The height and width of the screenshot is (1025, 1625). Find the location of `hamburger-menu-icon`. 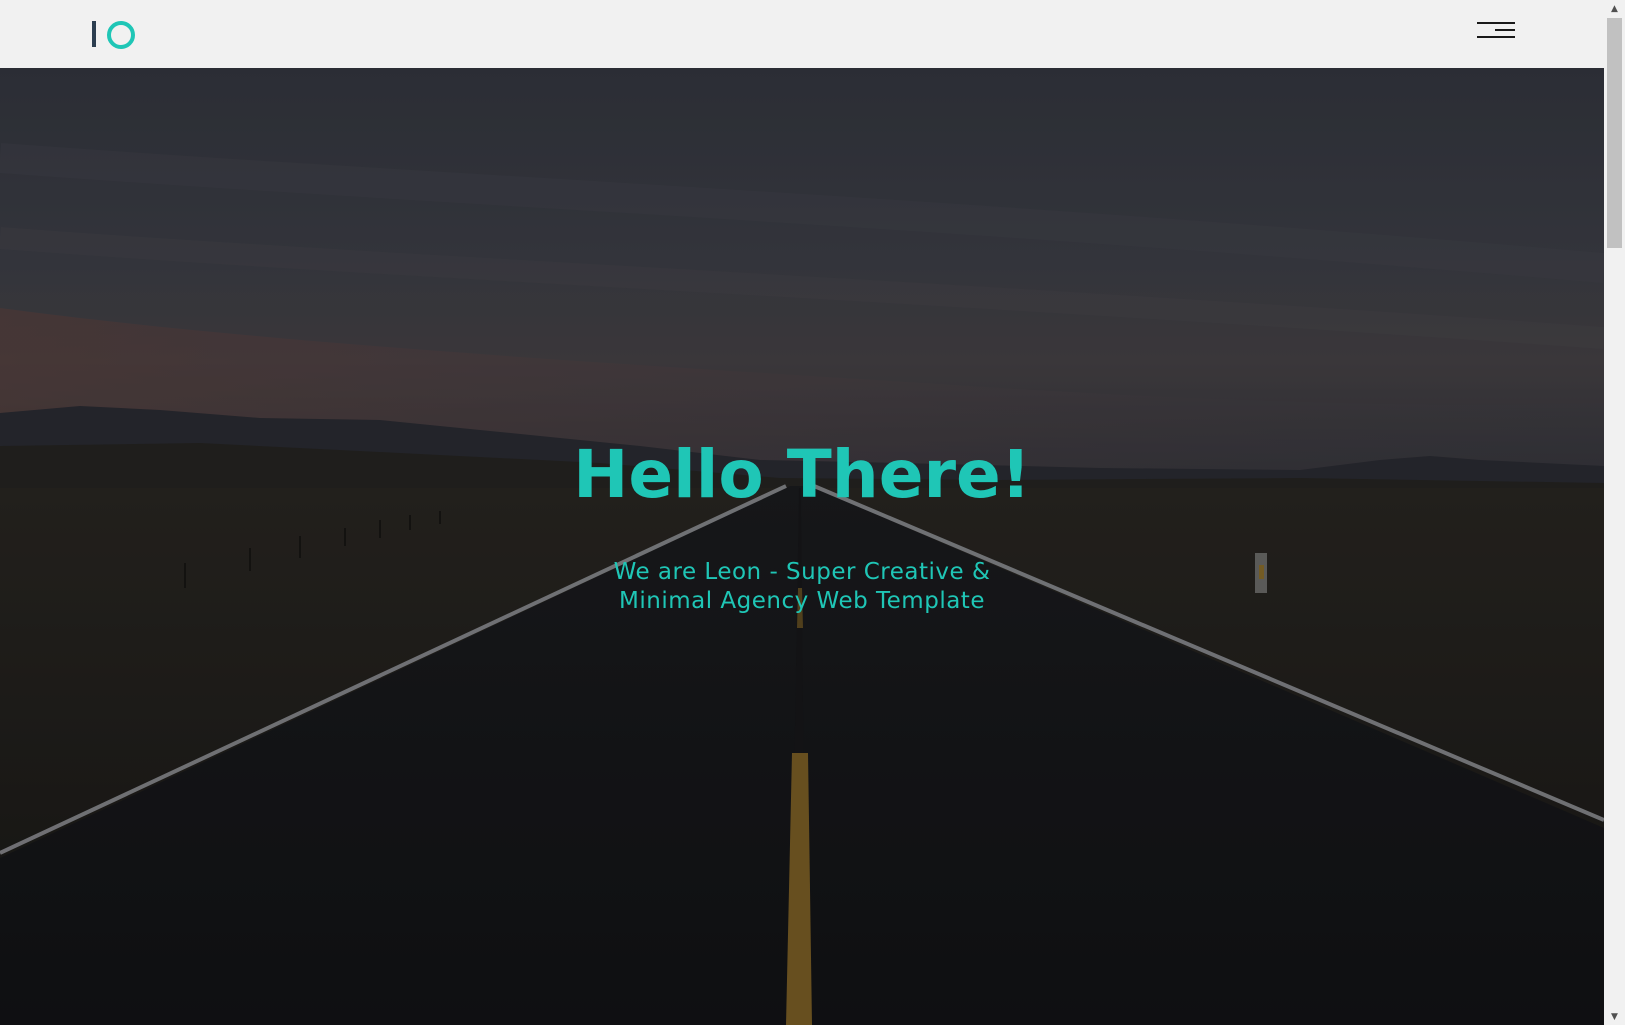

hamburger-menu-icon is located at coordinates (1496, 23).